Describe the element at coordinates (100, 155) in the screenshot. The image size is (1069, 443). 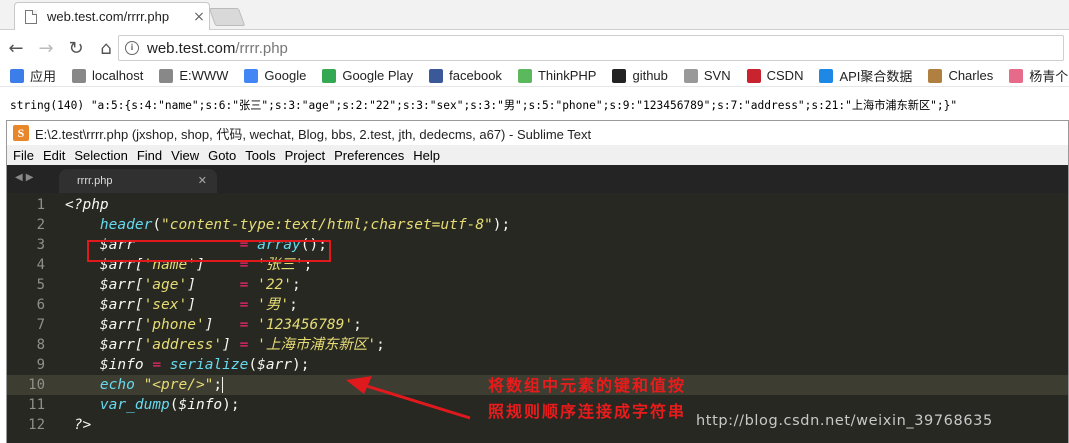
I see `menu-item-selection: Selection` at that location.